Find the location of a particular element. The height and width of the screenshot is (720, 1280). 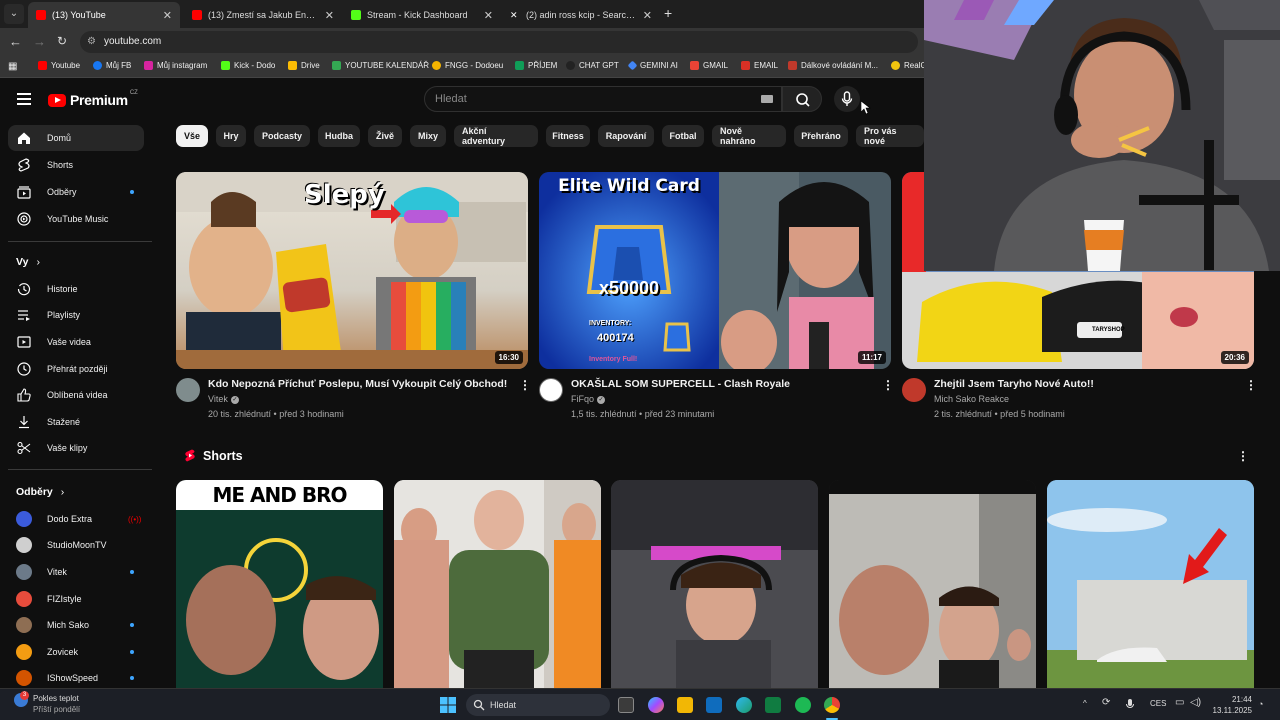

file-explorer-icon is located at coordinates (685, 705).